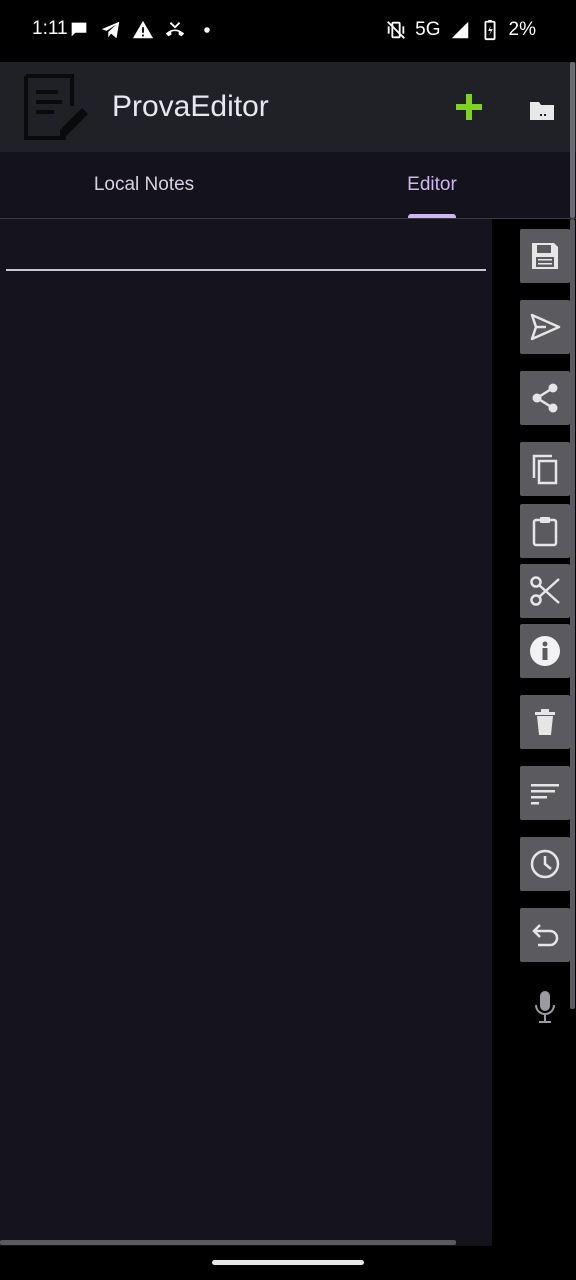 The width and height of the screenshot is (576, 1280). What do you see at coordinates (522, 29) in the screenshot?
I see `battery-label: 2%` at bounding box center [522, 29].